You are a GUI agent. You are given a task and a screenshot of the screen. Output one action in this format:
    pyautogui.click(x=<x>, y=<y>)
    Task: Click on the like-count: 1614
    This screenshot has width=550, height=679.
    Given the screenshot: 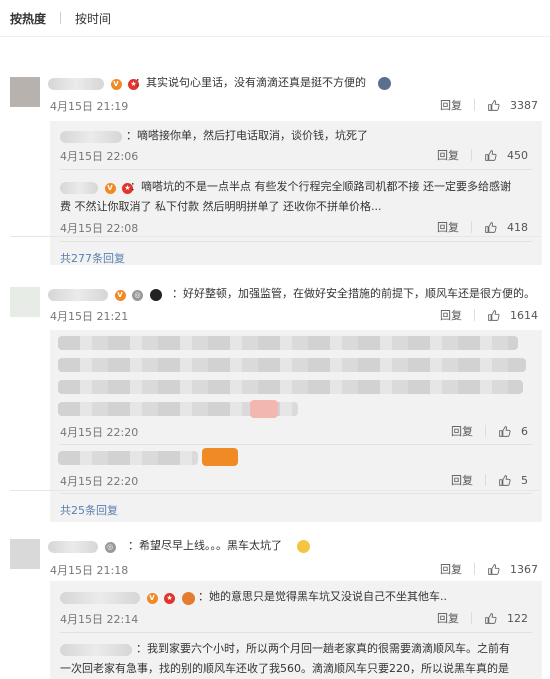 What is the action you would take?
    pyautogui.click(x=524, y=315)
    